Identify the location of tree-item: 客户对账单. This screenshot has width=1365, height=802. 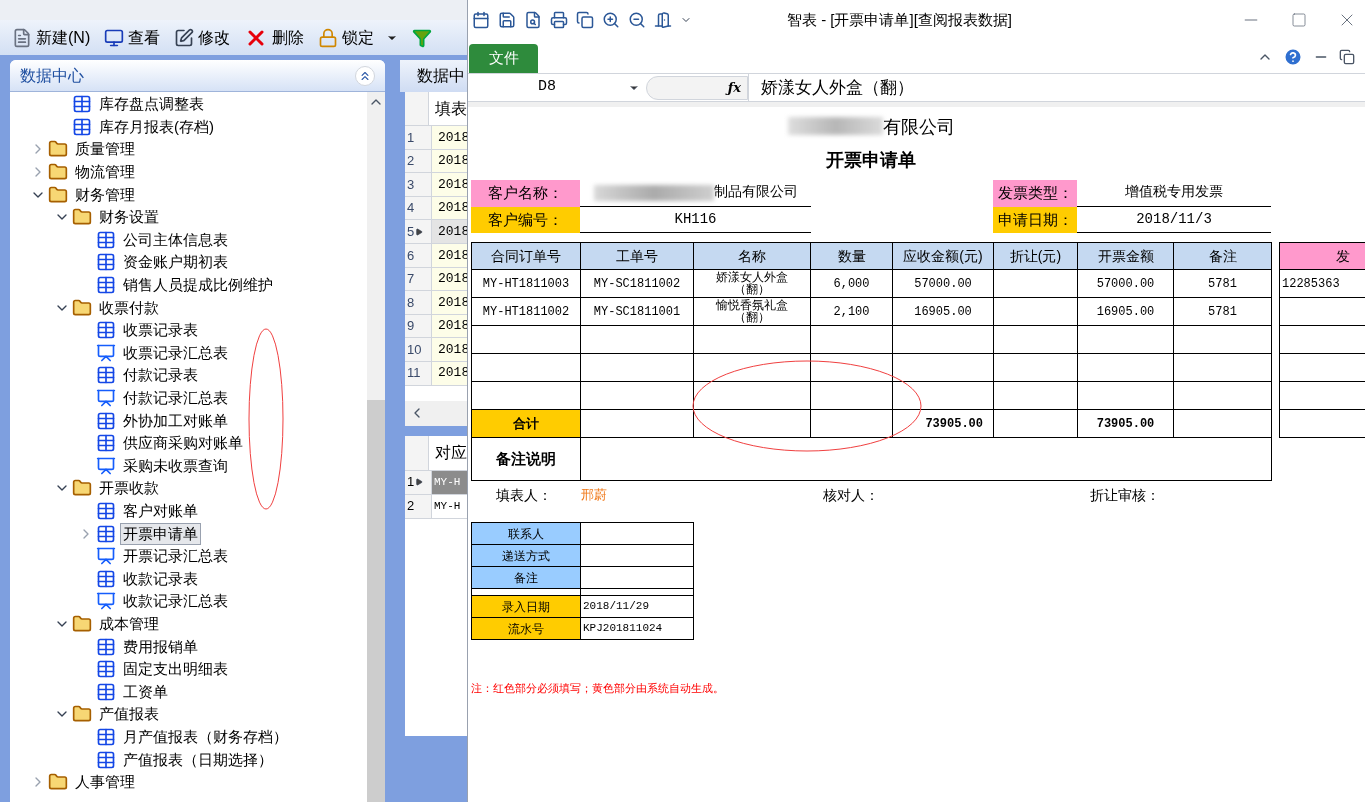
(160, 511).